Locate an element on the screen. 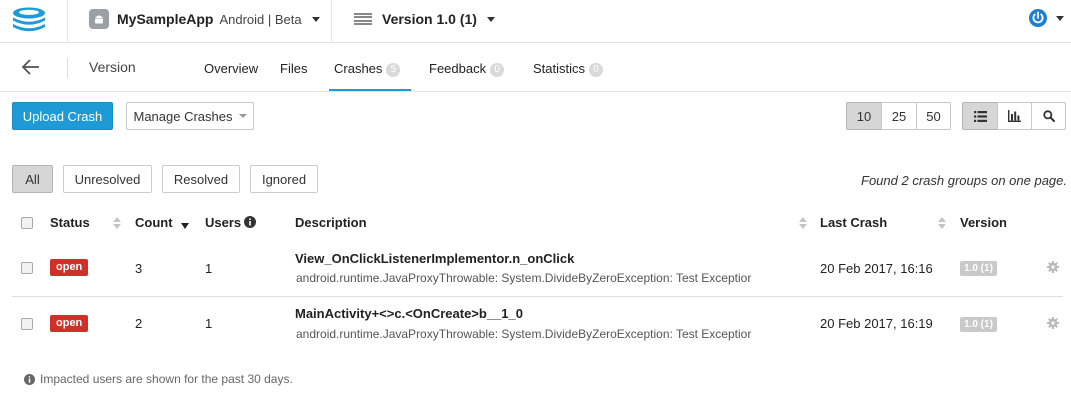 The width and height of the screenshot is (1071, 402). view-mode-selector is located at coordinates (1014, 116).